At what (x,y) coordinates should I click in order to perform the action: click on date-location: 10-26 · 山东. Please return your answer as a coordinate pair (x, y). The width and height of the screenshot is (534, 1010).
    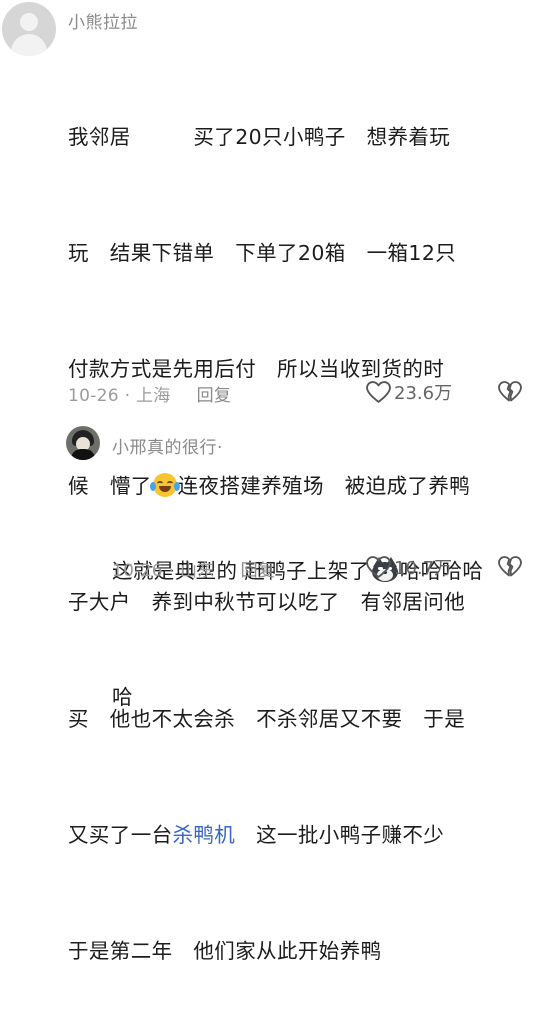
    Looking at the image, I should click on (163, 571).